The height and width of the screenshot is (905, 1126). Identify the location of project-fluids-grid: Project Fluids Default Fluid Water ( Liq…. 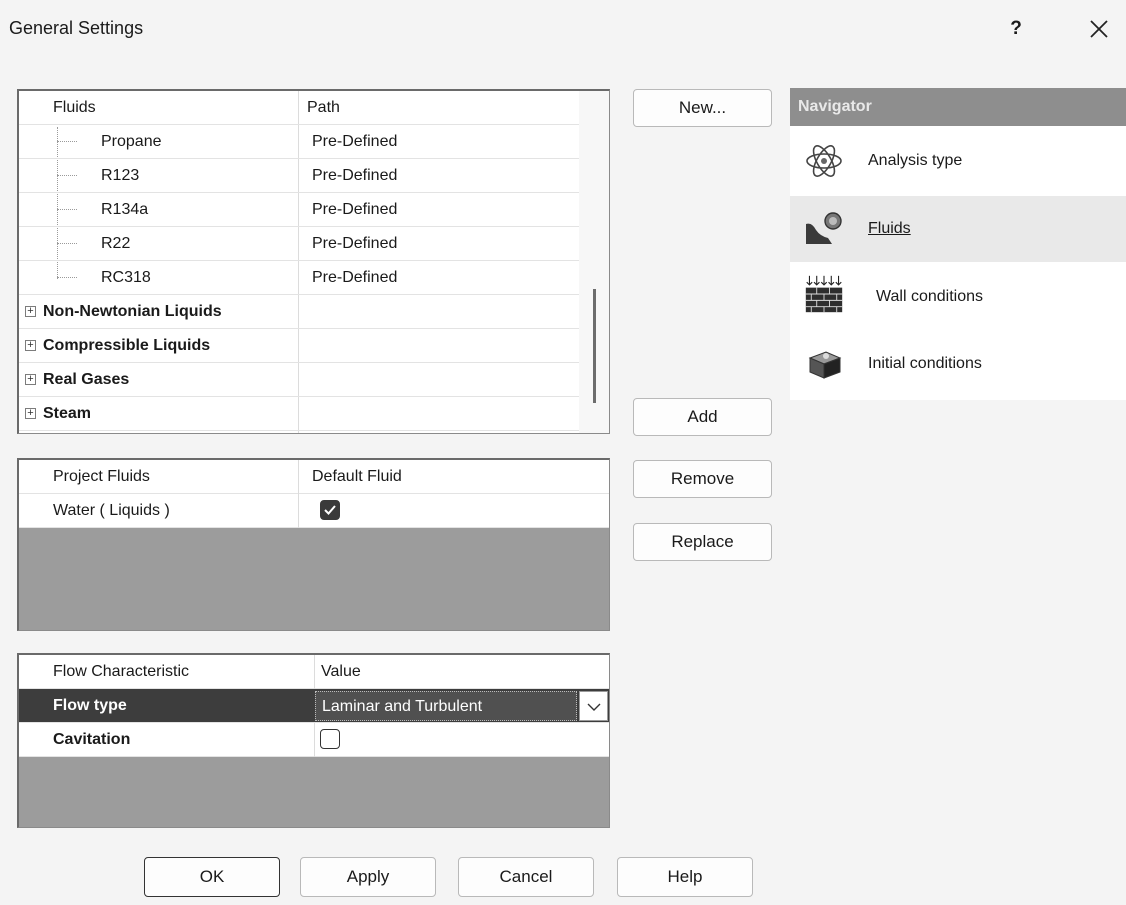
(313, 544).